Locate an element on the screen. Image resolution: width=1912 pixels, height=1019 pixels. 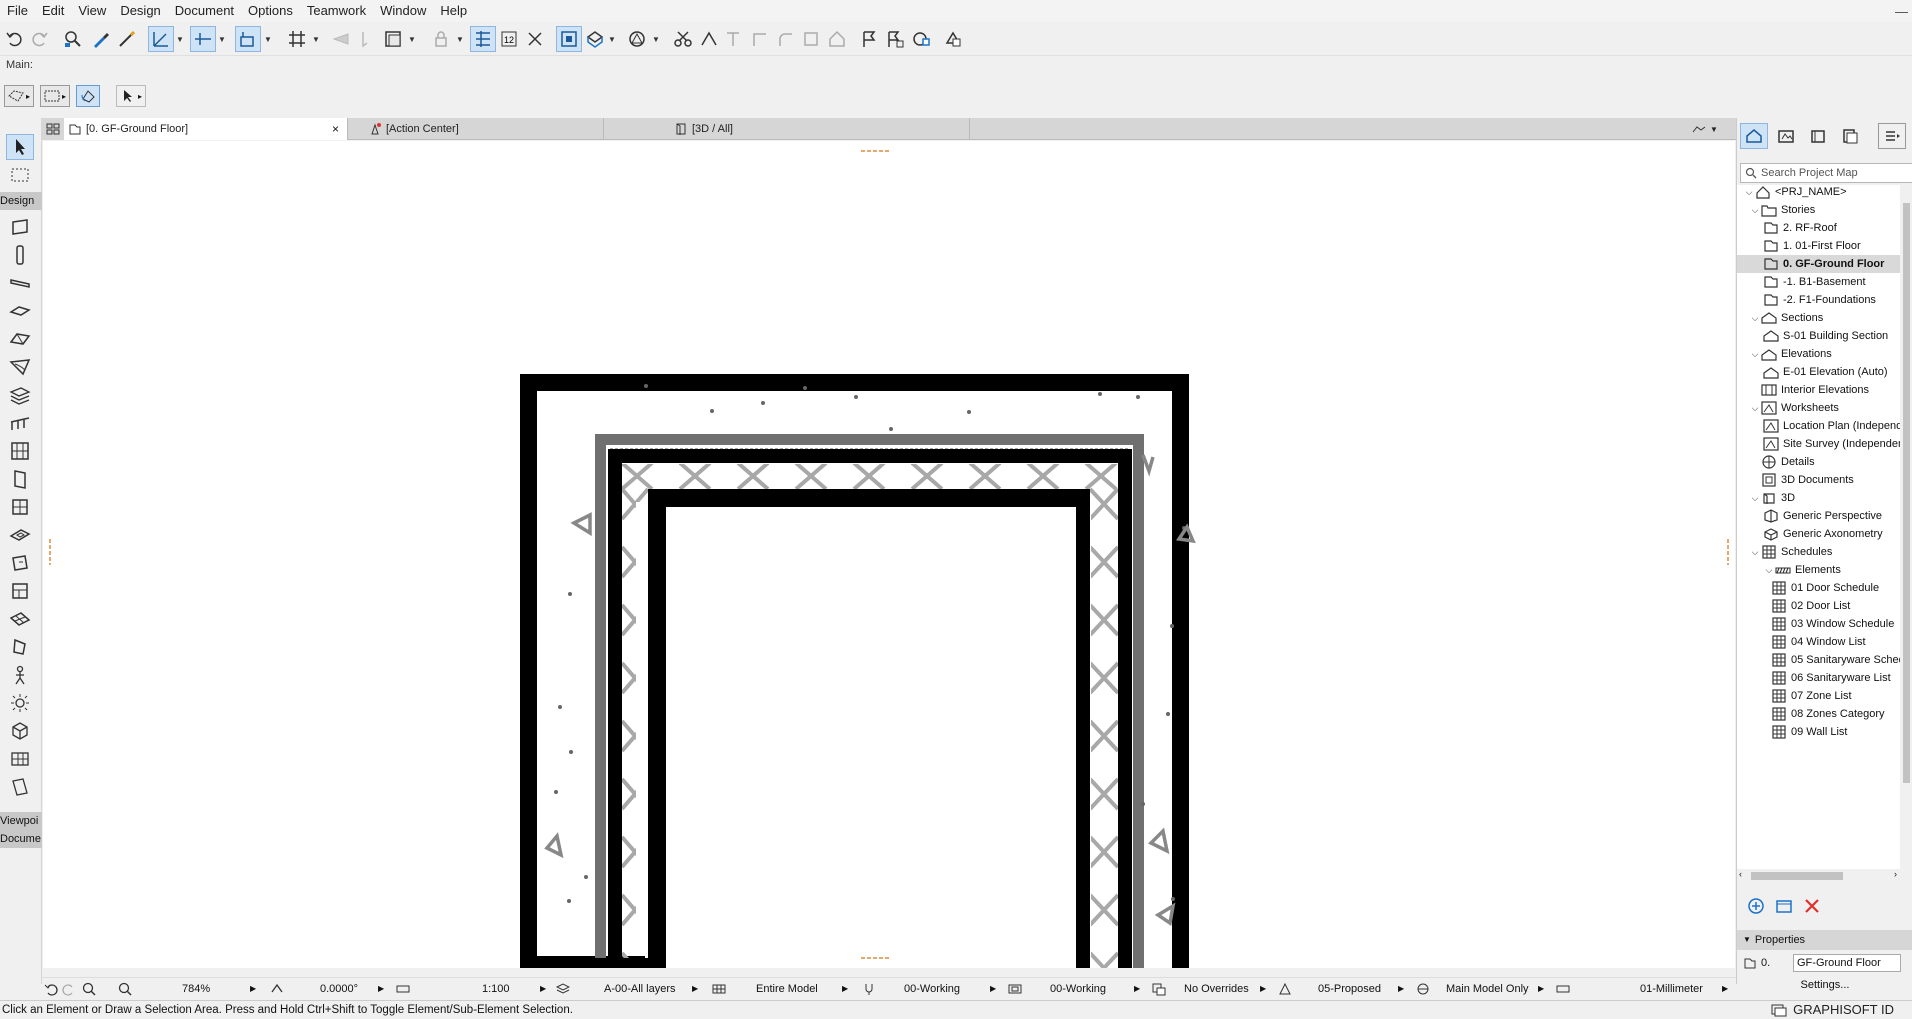
model-filter-icon is located at coordinates (719, 989).